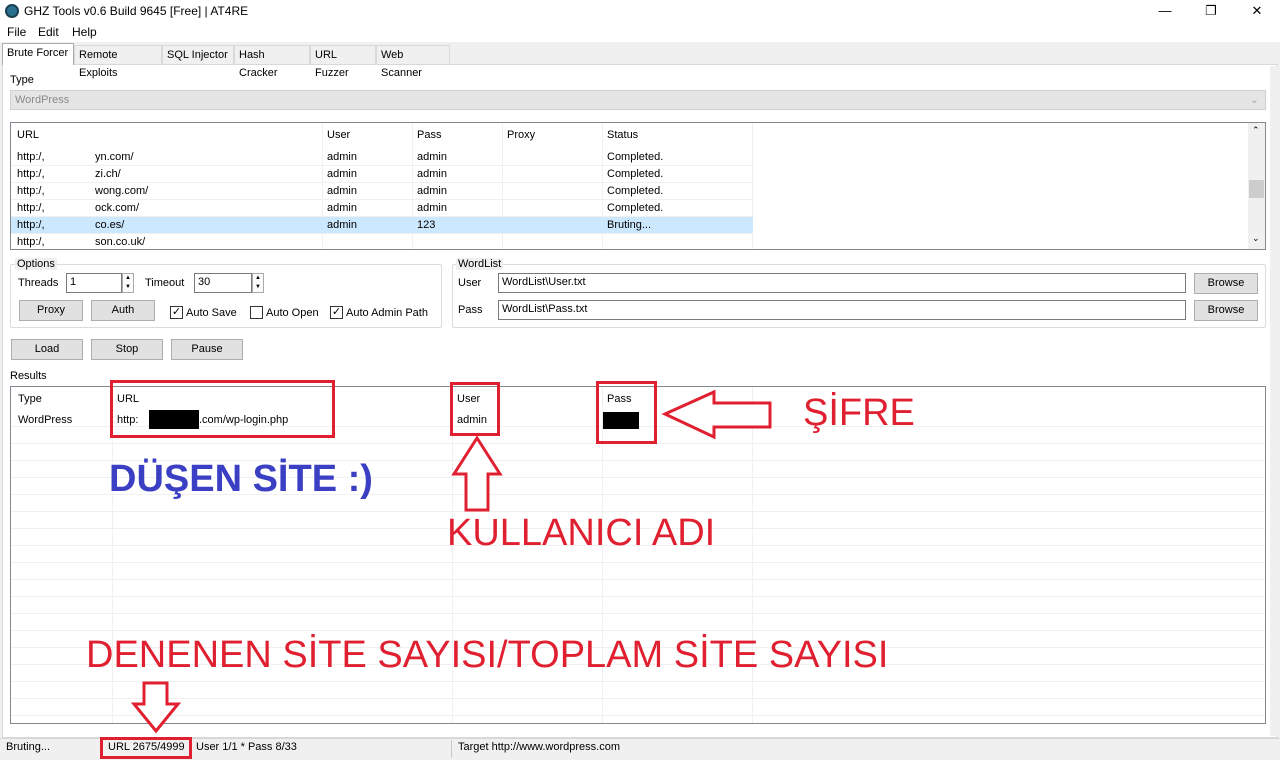 Image resolution: width=1280 pixels, height=760 pixels. What do you see at coordinates (241, 479) in the screenshot?
I see `dusen-site-annotation: DÜŞEN SİTE :)` at bounding box center [241, 479].